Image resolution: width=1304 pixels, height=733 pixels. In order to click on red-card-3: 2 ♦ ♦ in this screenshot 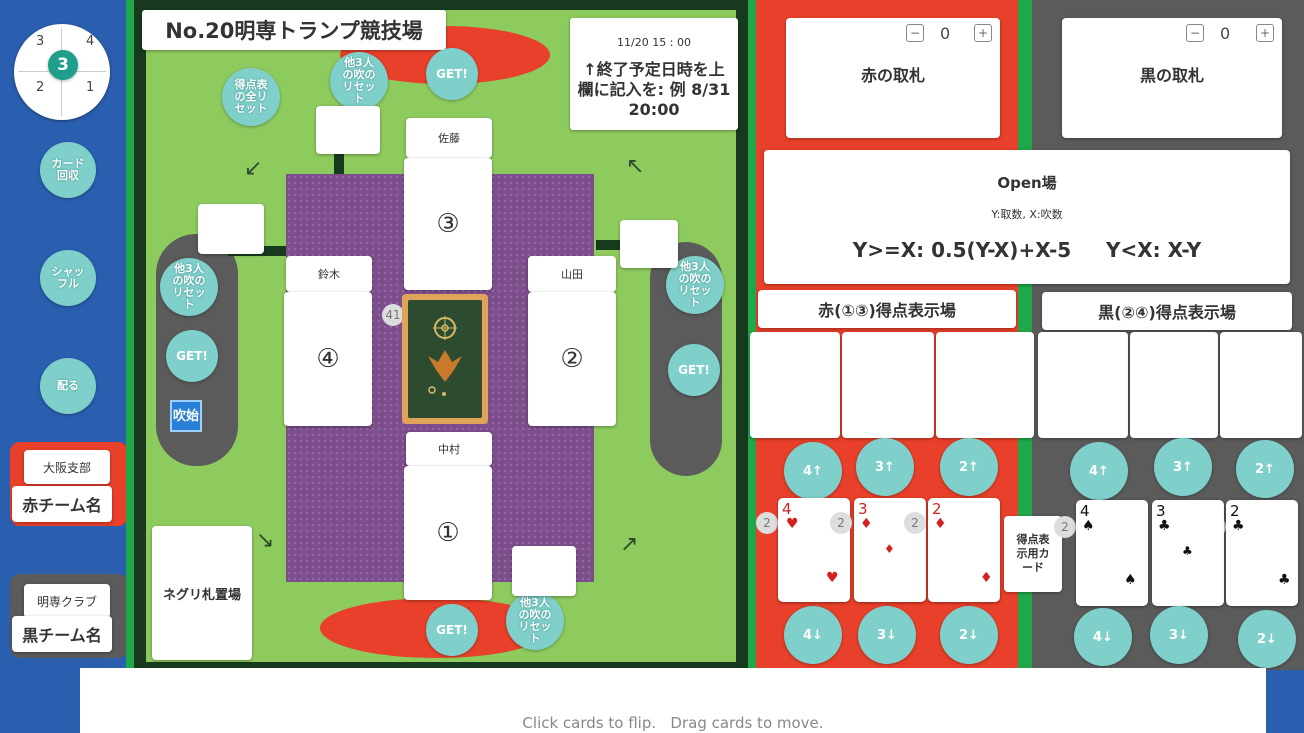, I will do `click(964, 550)`.